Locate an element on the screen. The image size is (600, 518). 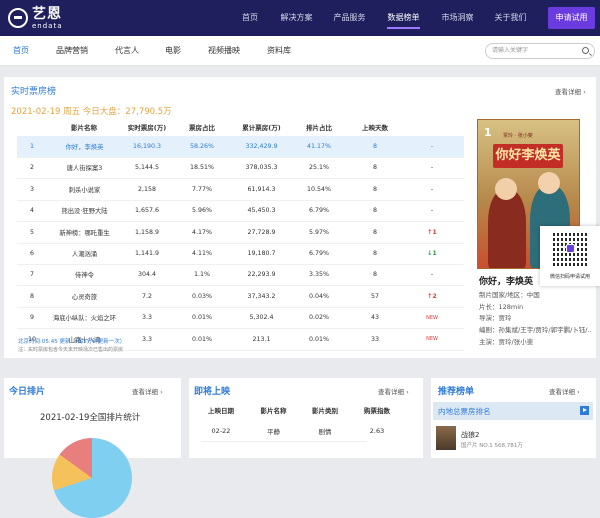
cell-rank: 4 is located at coordinates (31, 211).